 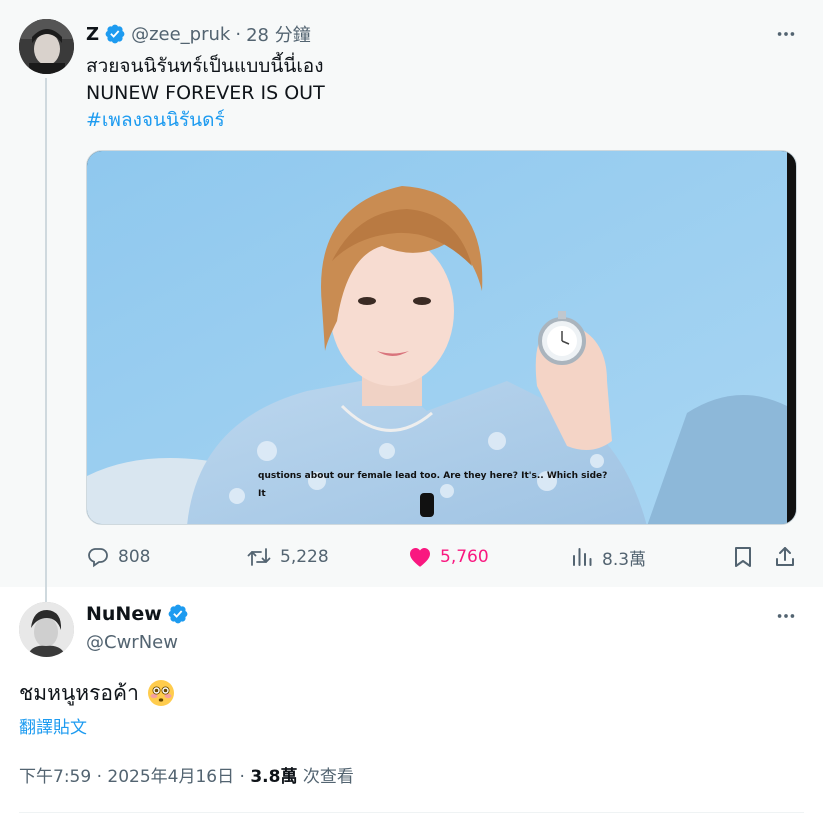 I want to click on flushed-face-emoji, so click(x=161, y=693).